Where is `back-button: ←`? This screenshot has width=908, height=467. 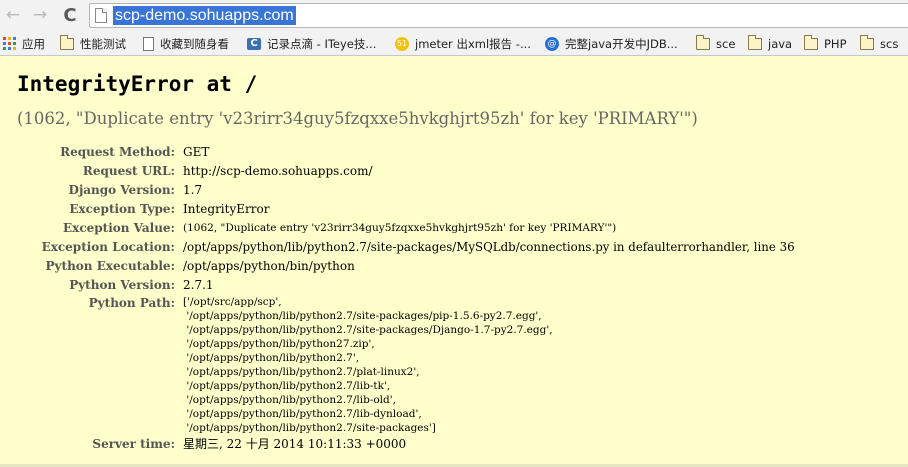
back-button: ← is located at coordinates (13, 15).